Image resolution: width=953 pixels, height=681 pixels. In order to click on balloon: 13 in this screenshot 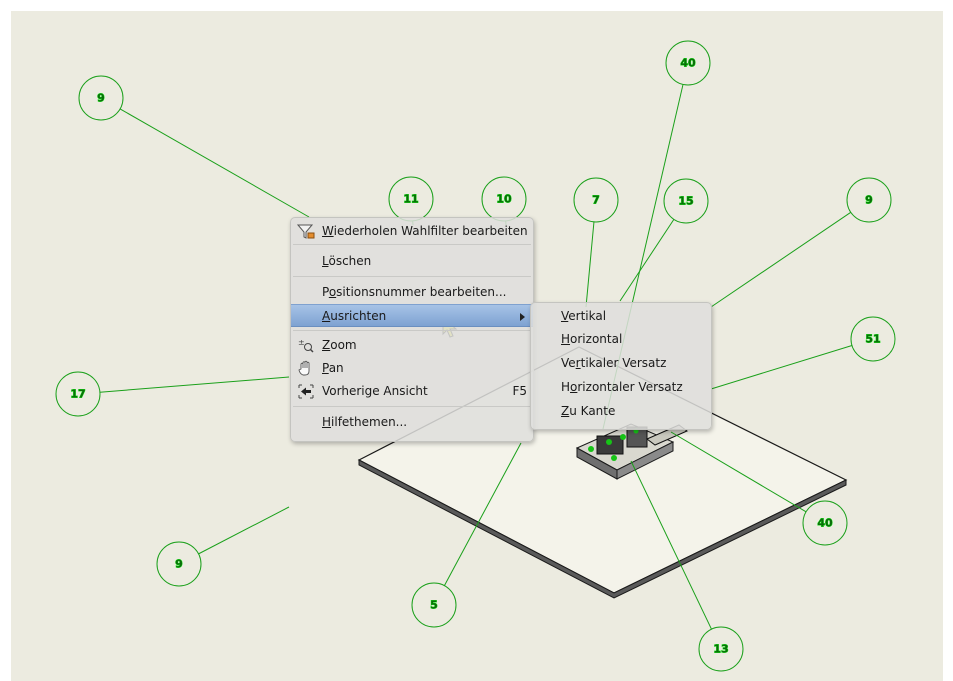, I will do `click(721, 649)`.